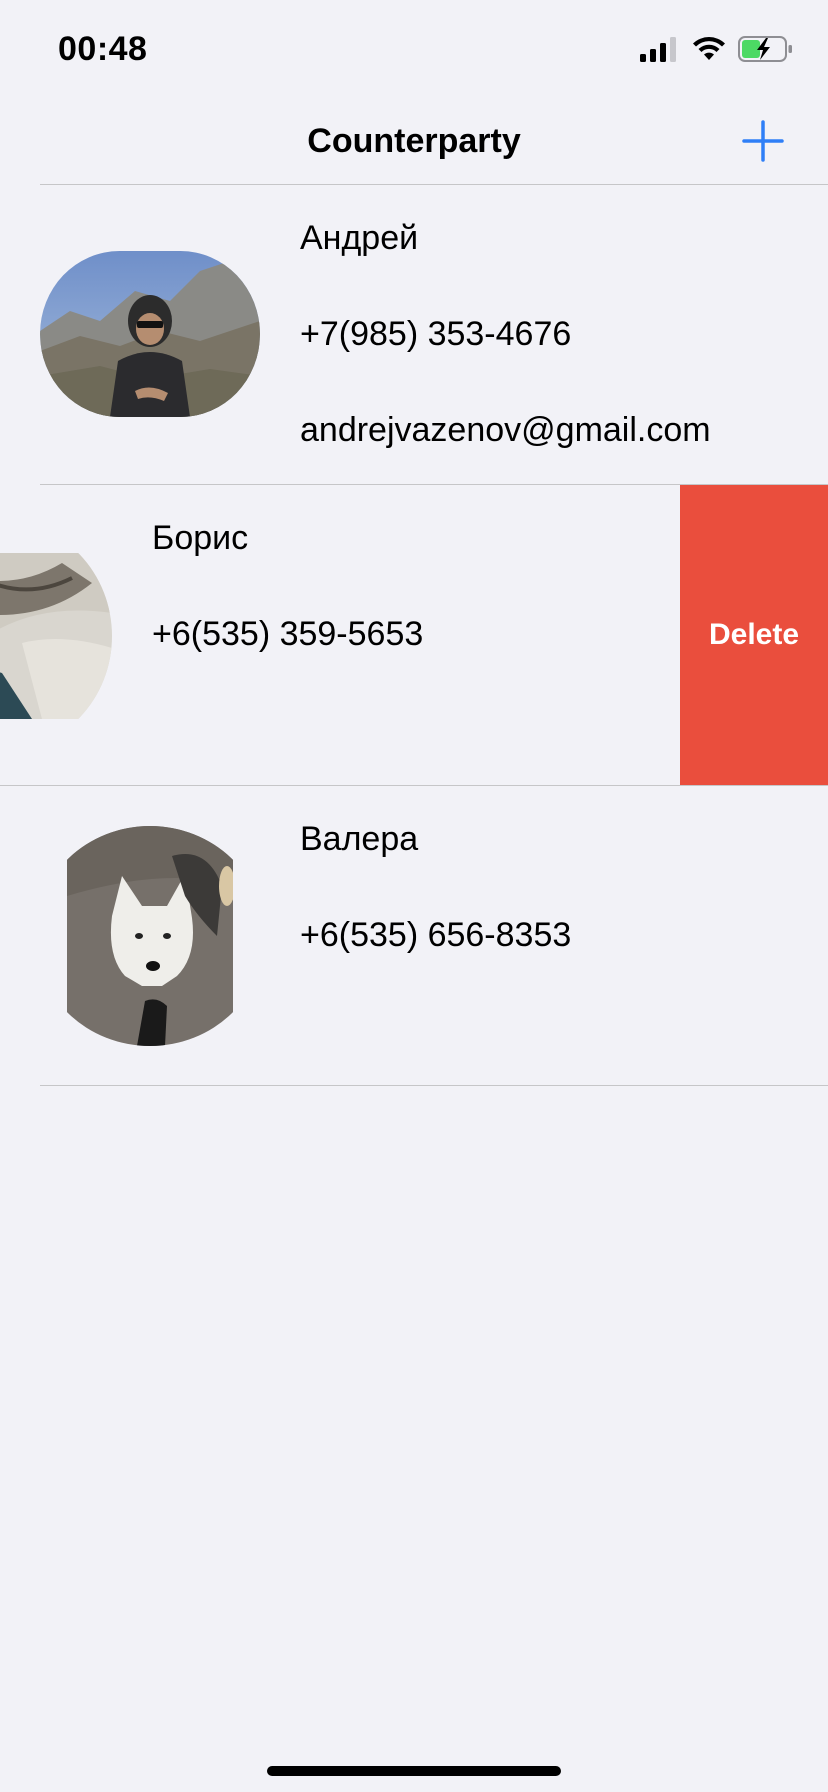  I want to click on status-icons, so click(717, 49).